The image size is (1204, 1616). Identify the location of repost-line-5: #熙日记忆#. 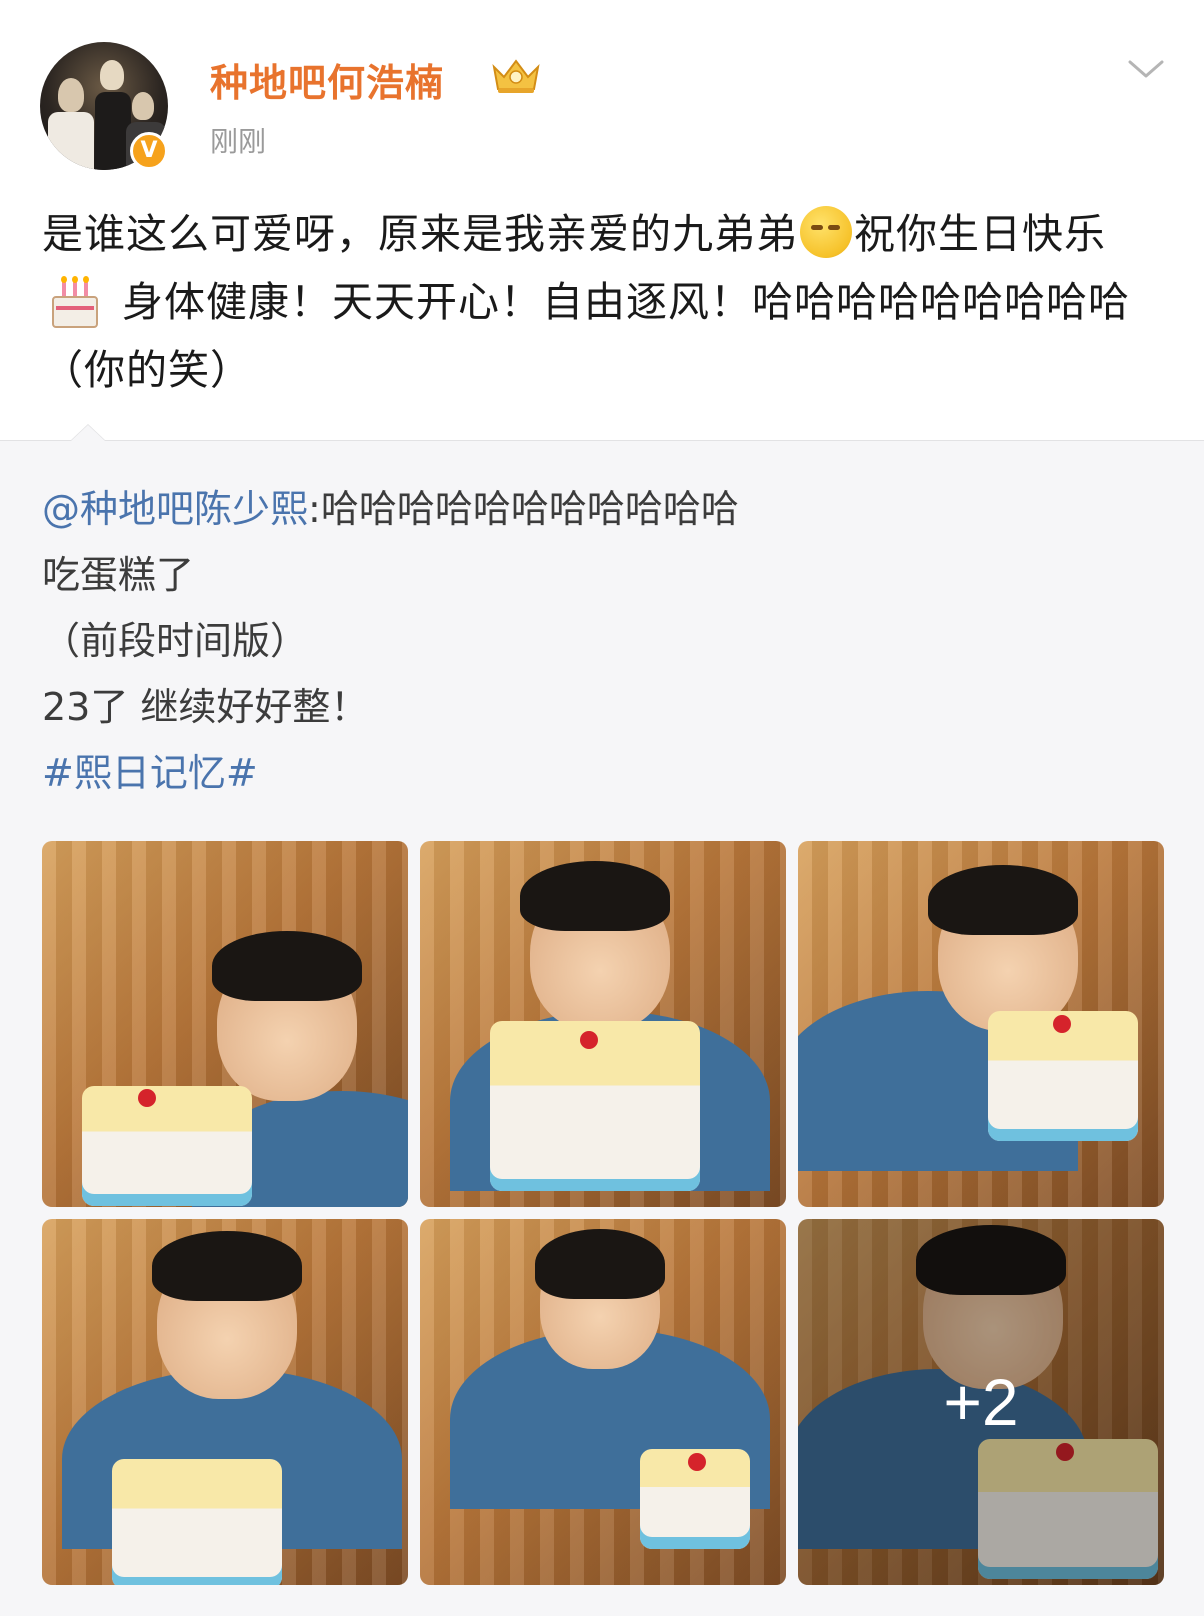
(607, 773).